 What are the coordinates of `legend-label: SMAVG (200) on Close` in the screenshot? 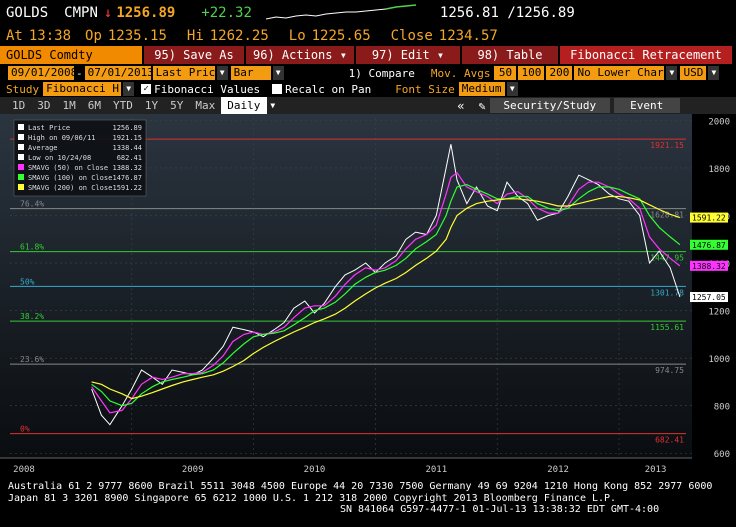 It's located at (70, 188).